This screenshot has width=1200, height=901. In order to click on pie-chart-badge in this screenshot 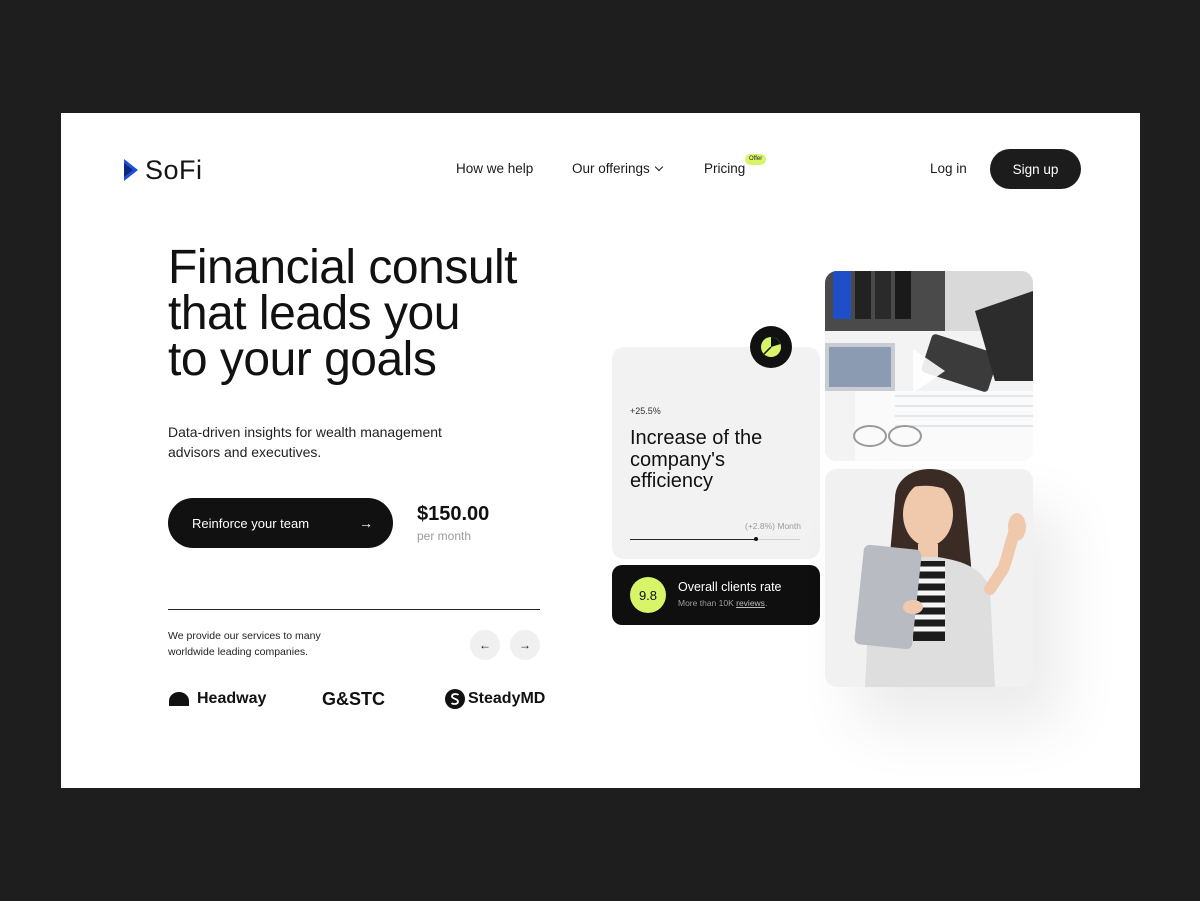, I will do `click(771, 347)`.